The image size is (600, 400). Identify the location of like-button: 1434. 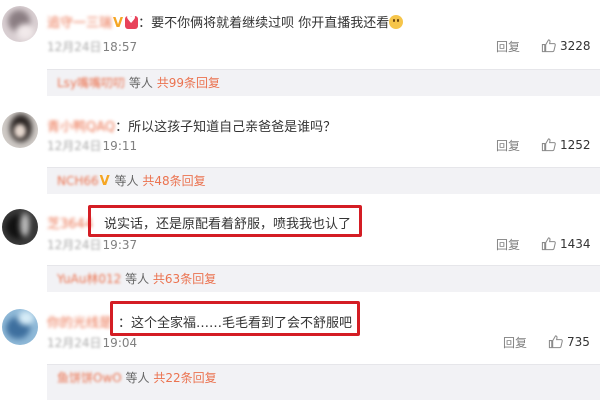
(566, 243).